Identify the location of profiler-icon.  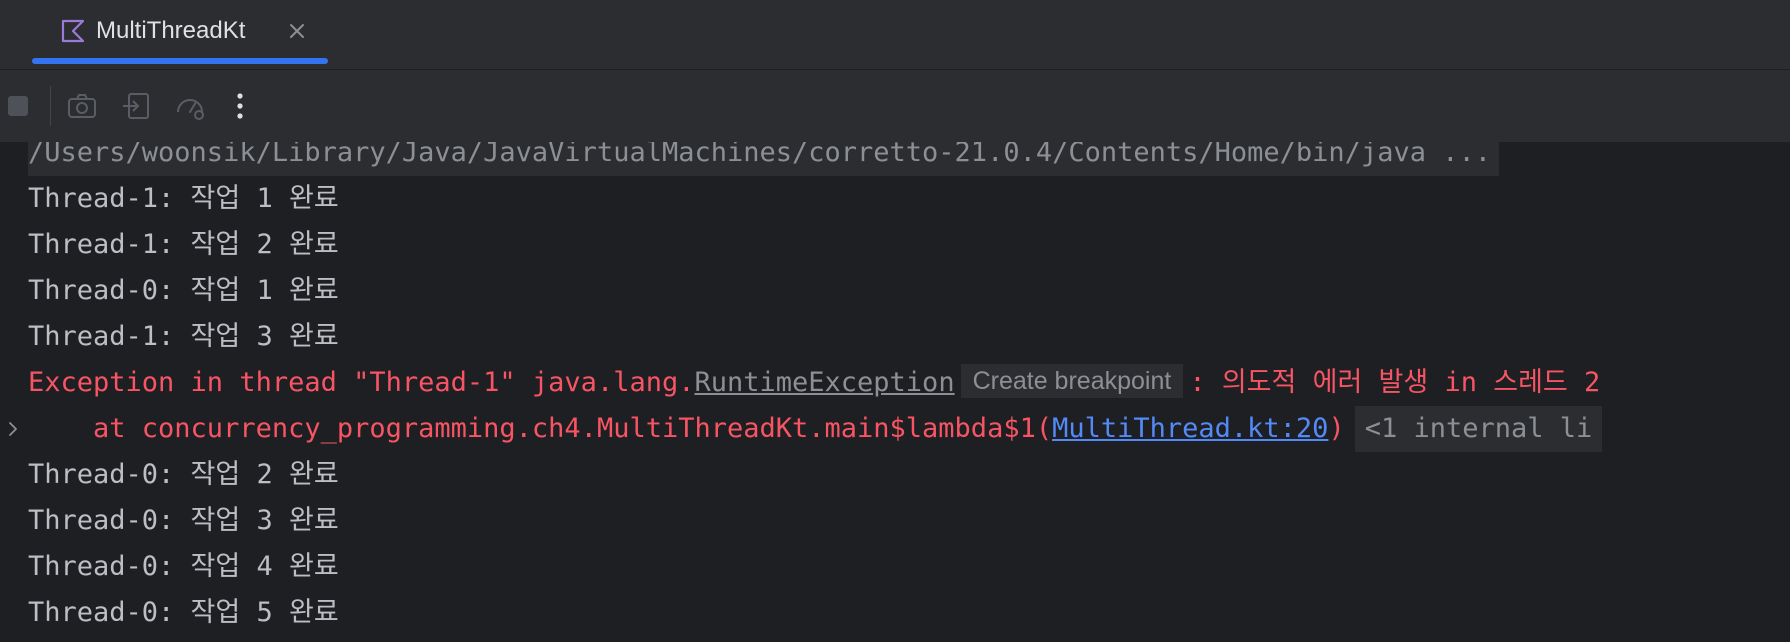
(190, 109).